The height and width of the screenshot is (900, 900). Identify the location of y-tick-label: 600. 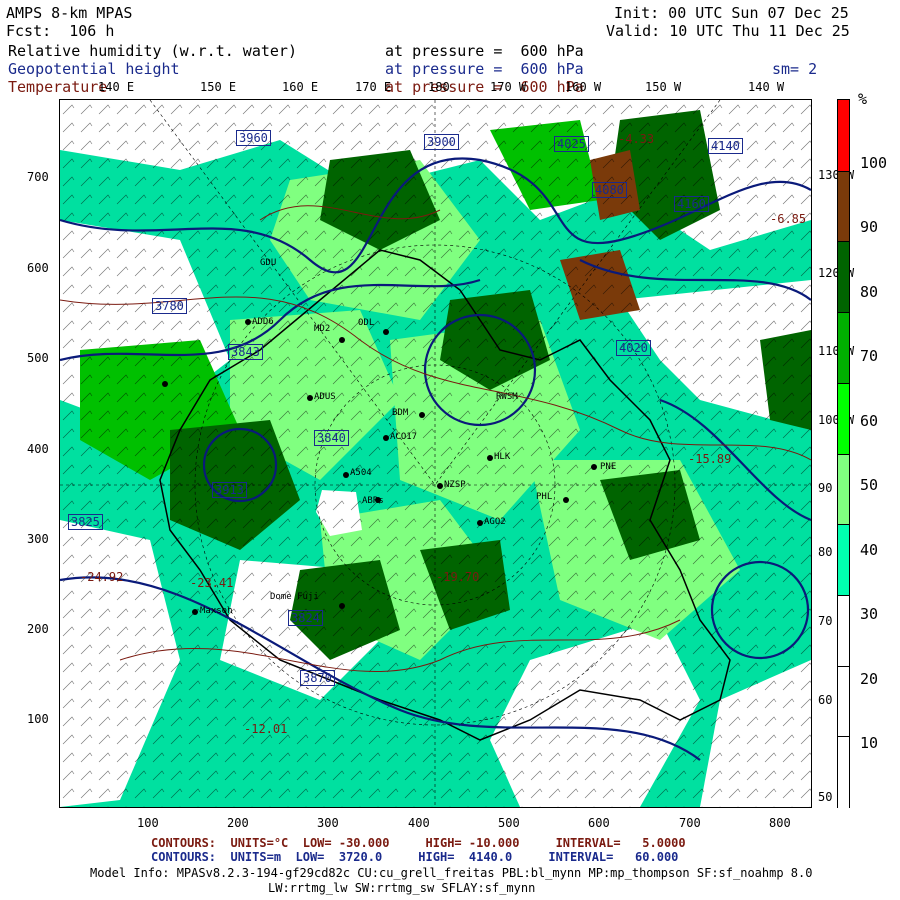
(38, 268).